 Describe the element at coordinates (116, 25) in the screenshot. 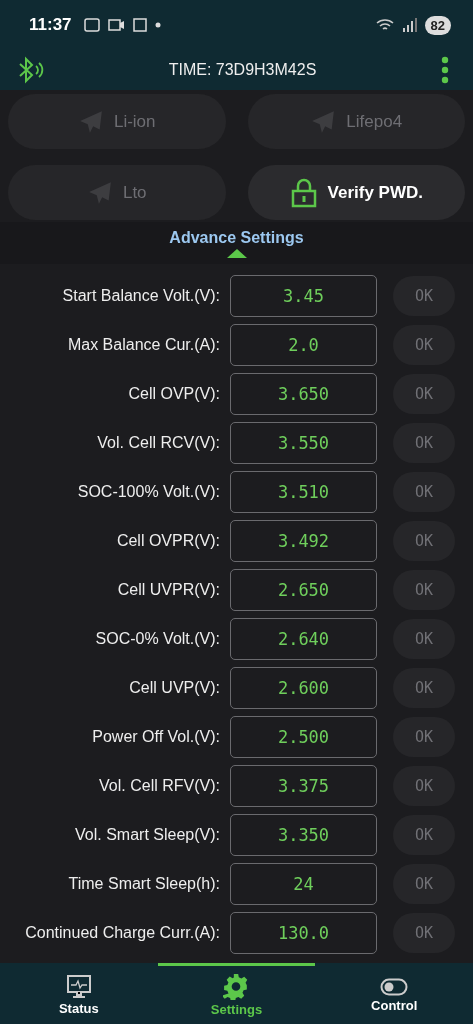

I see `video-camera-icon` at that location.